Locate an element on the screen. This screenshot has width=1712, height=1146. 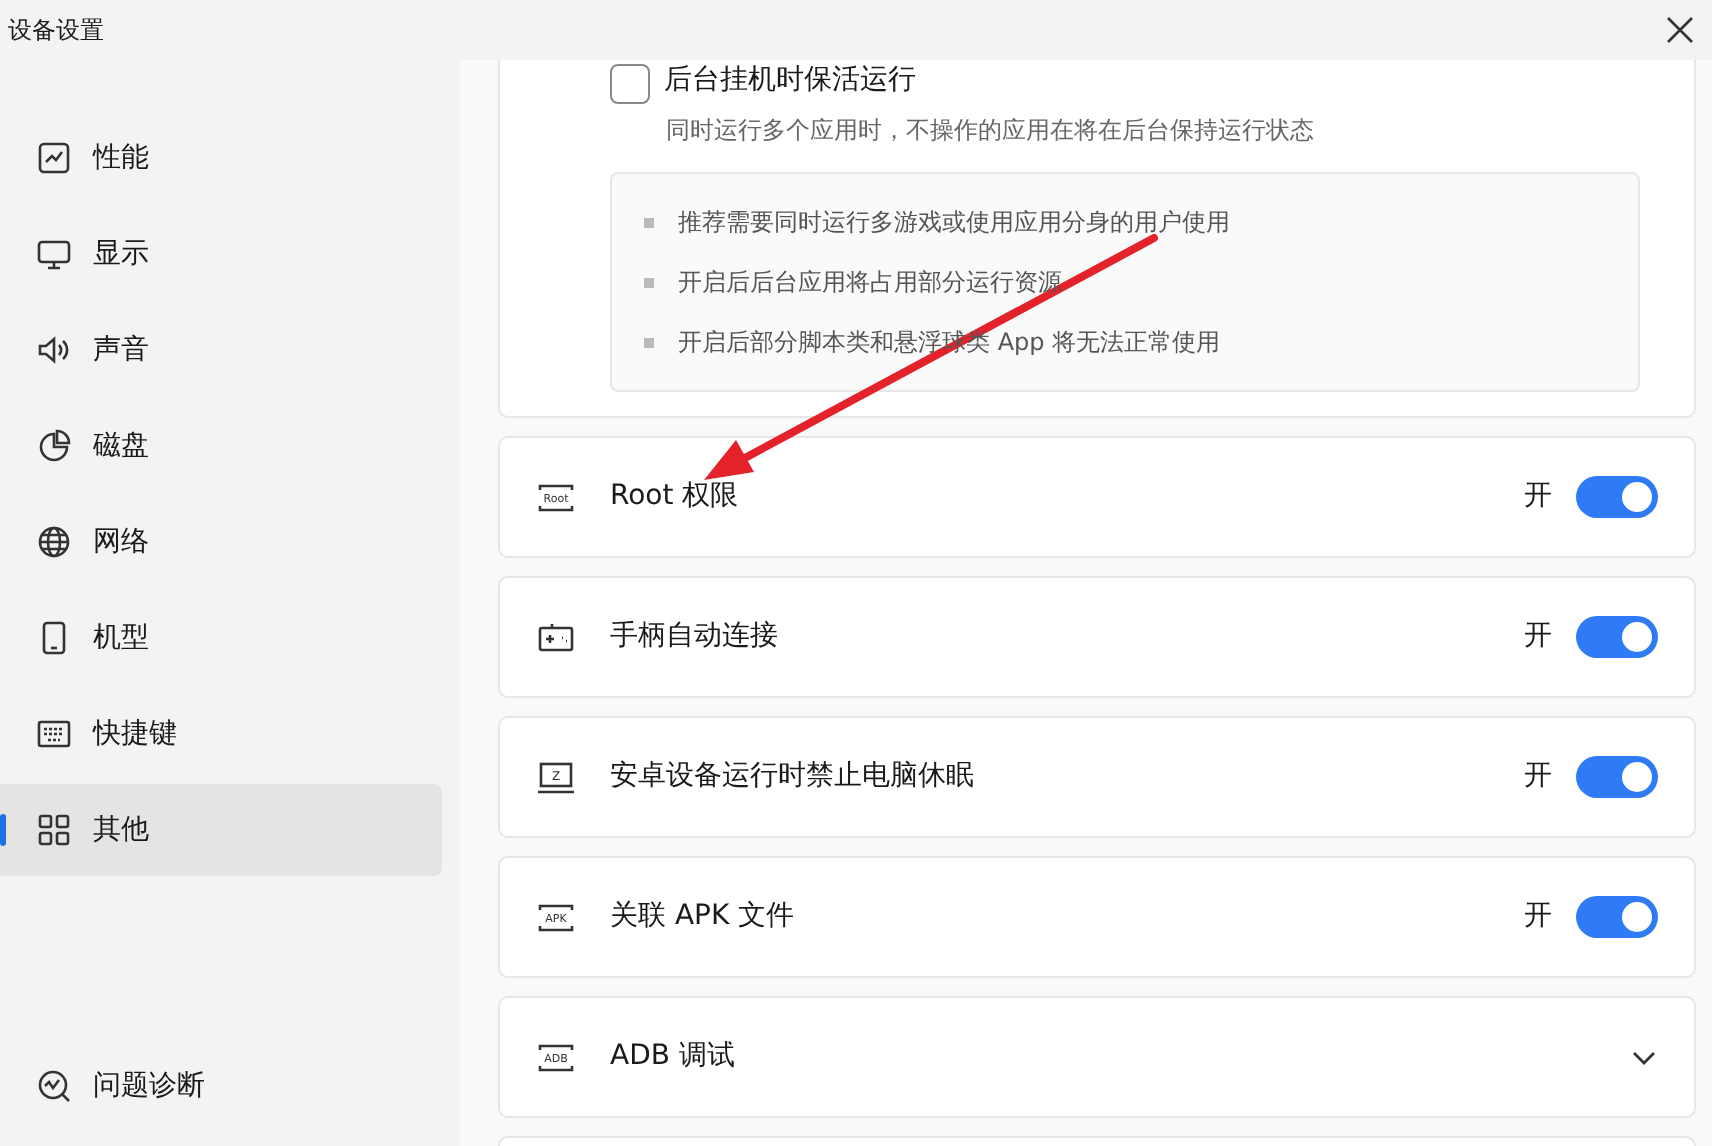
speaker-icon is located at coordinates (54, 350).